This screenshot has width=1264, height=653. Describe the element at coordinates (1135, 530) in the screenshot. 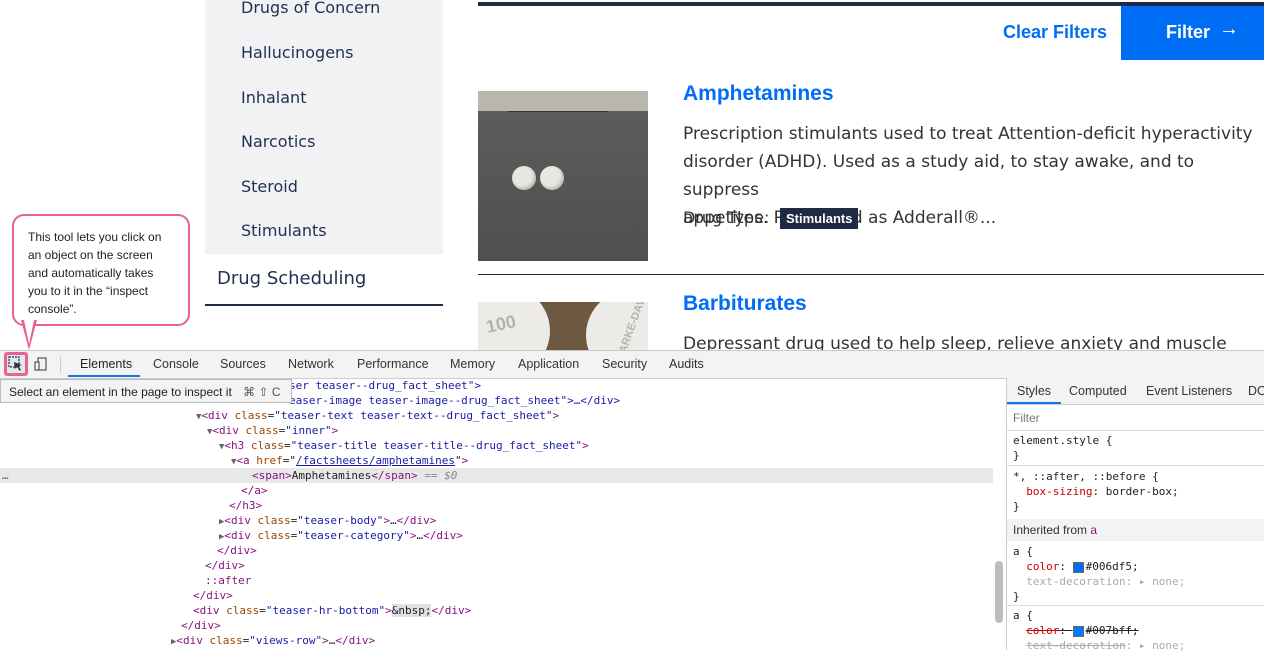

I see `inherited-header: Inherited from a` at that location.